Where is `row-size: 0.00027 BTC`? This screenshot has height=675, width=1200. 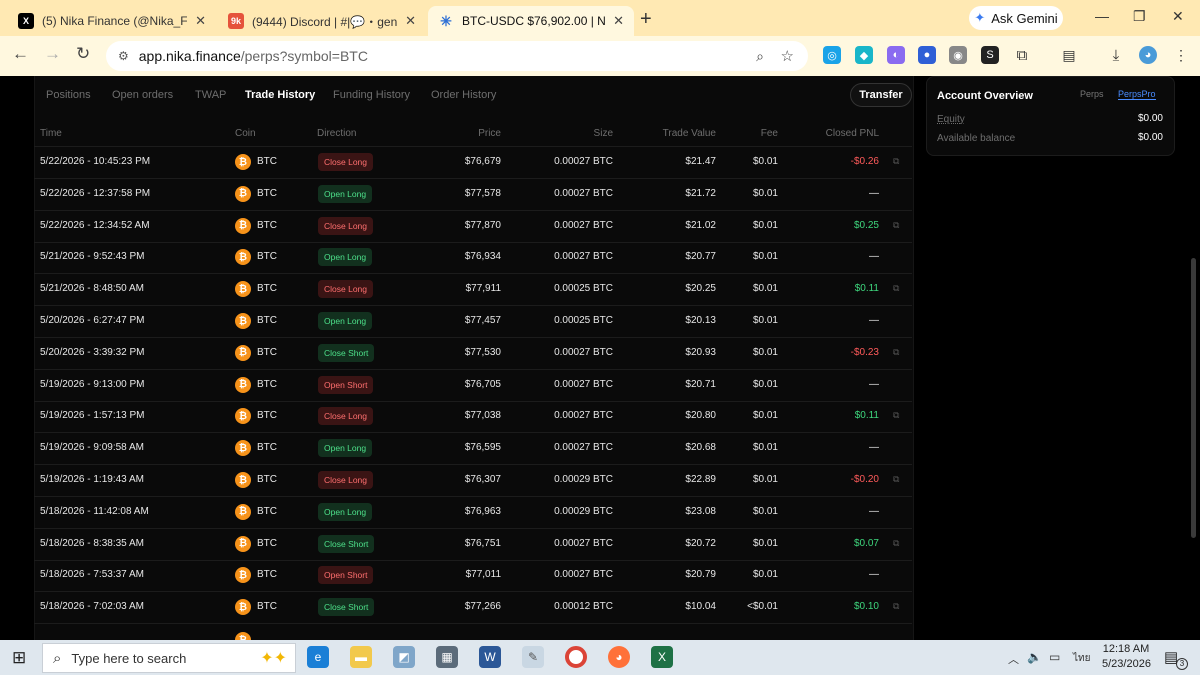
row-size: 0.00027 BTC is located at coordinates (583, 543).